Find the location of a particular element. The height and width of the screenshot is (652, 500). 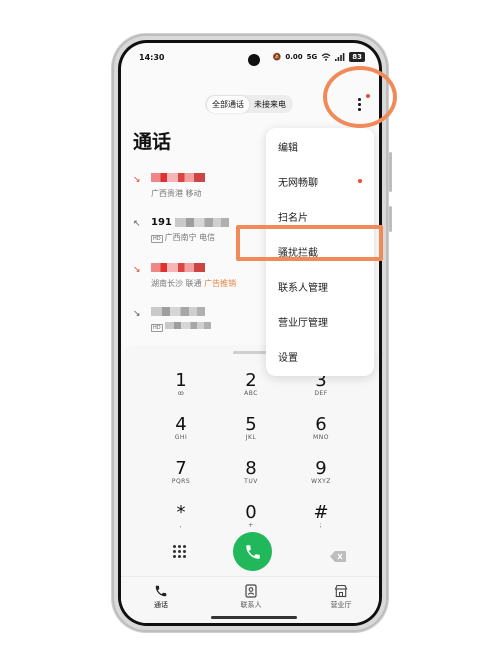

status-time: 14:30 is located at coordinates (152, 57).